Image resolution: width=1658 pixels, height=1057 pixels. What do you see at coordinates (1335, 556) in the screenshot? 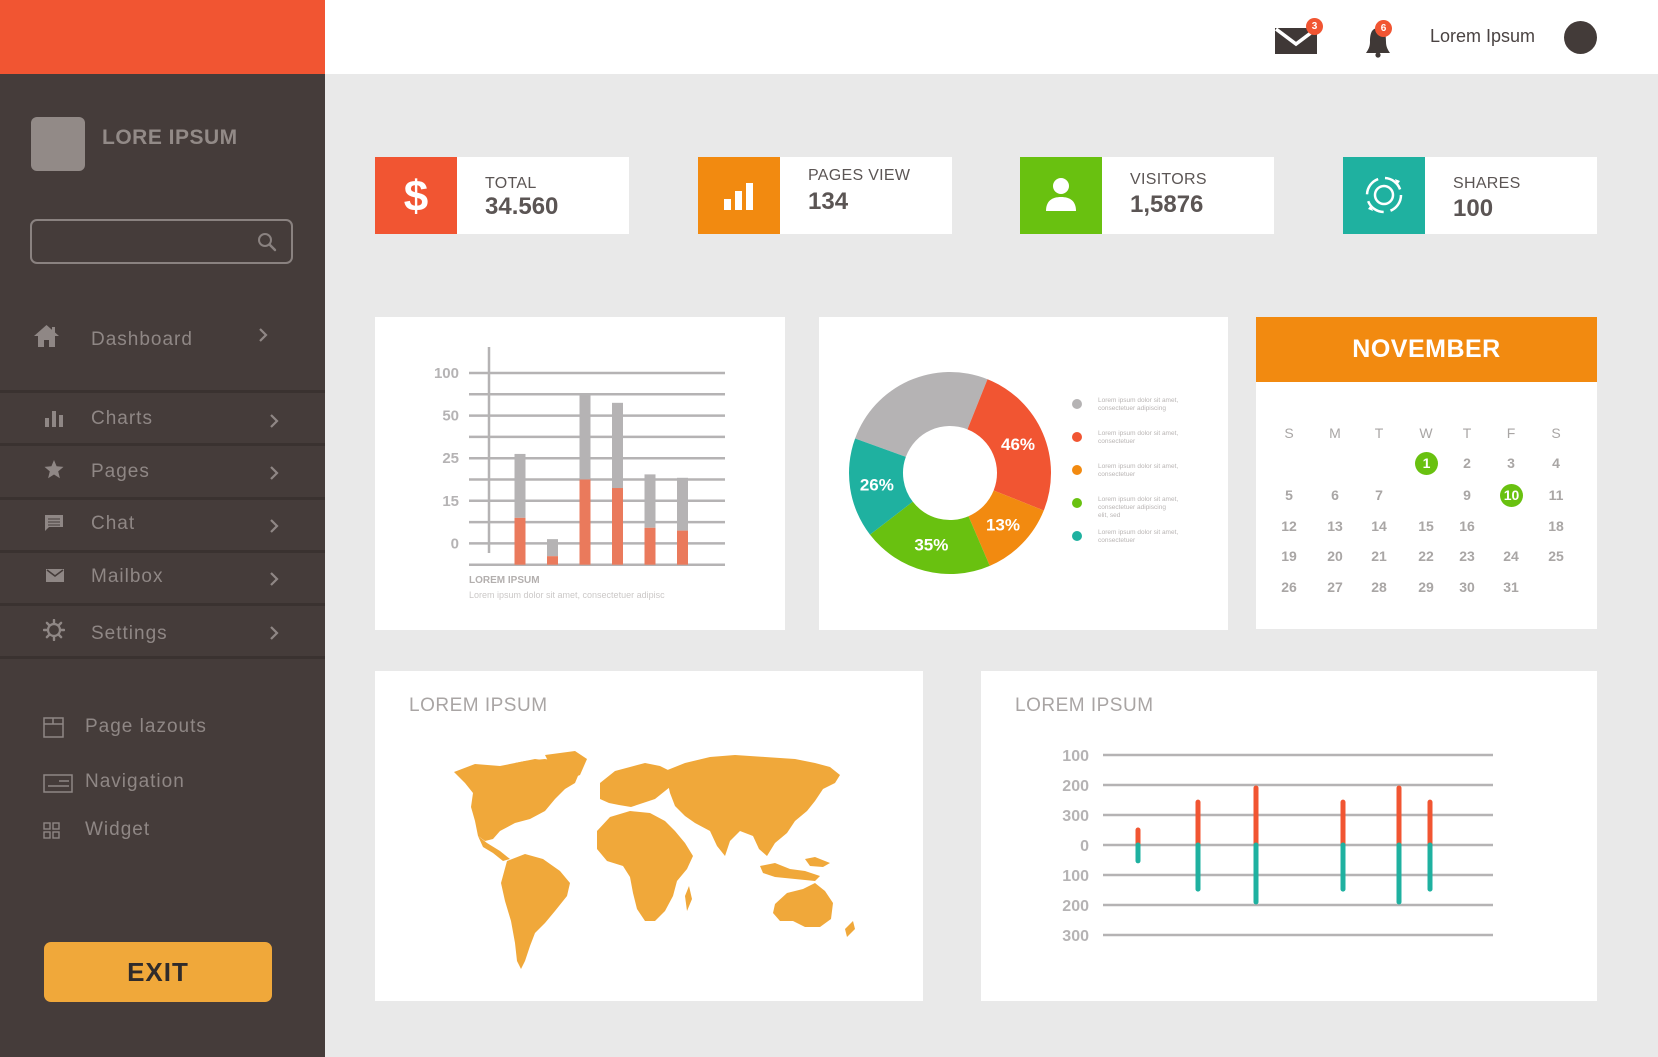
I see `calendar-day: 20` at bounding box center [1335, 556].